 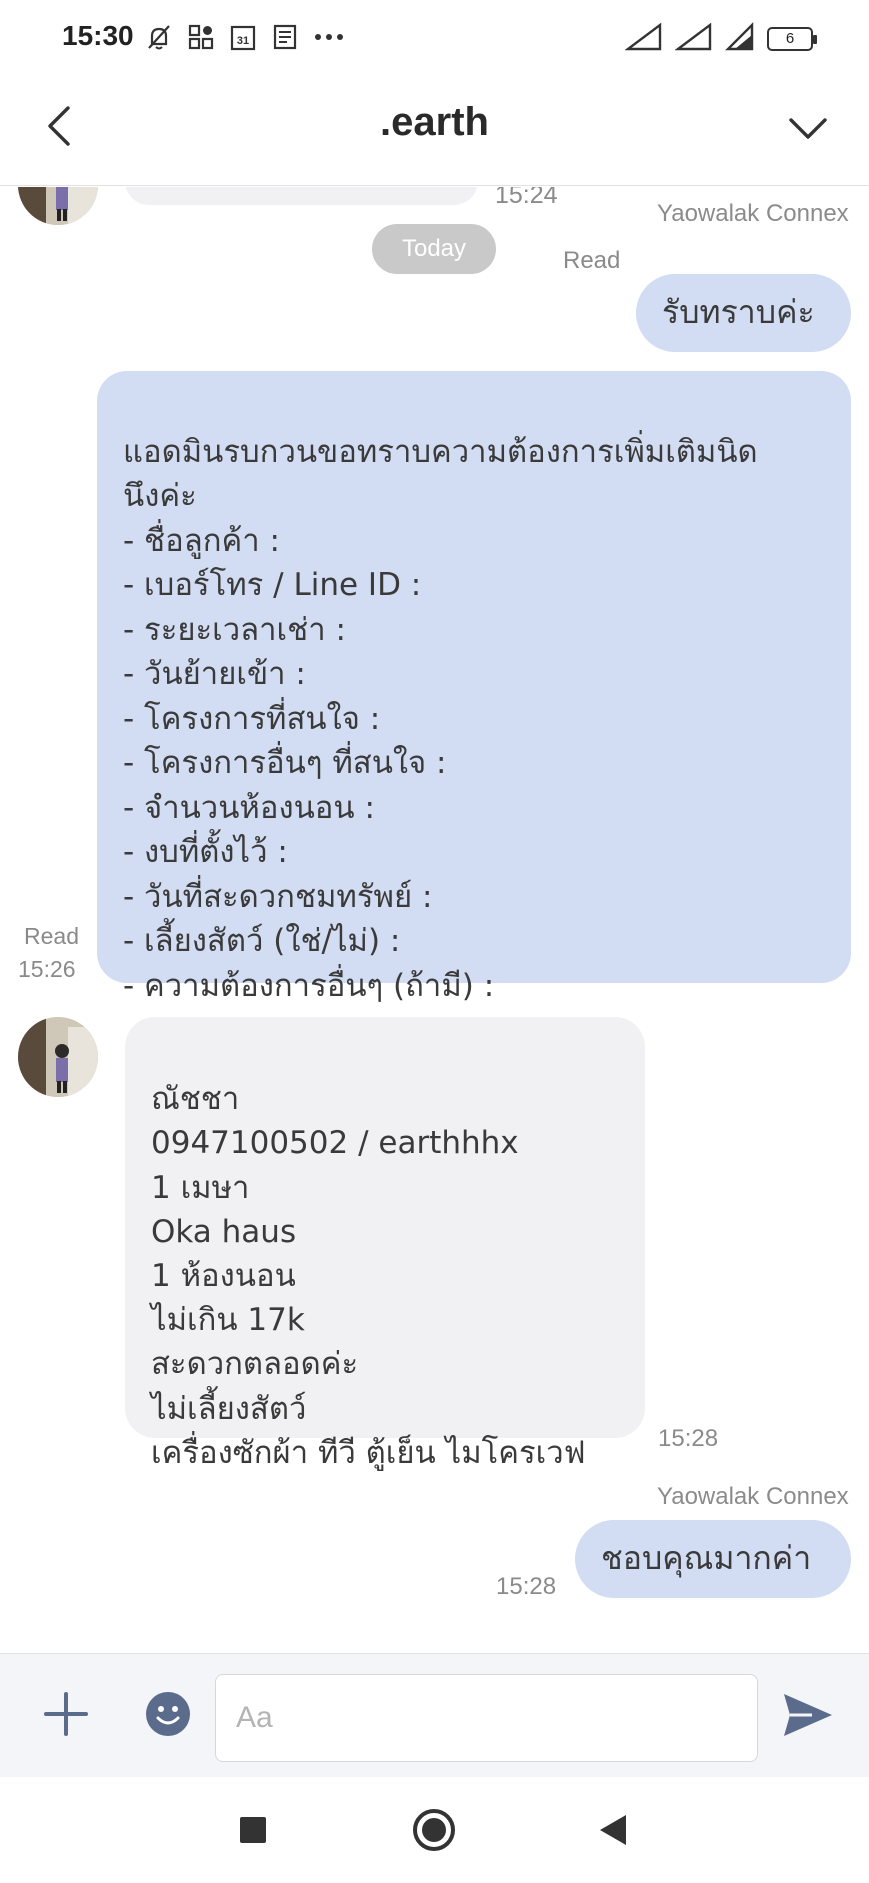 I want to click on message-input, so click(x=486, y=1718).